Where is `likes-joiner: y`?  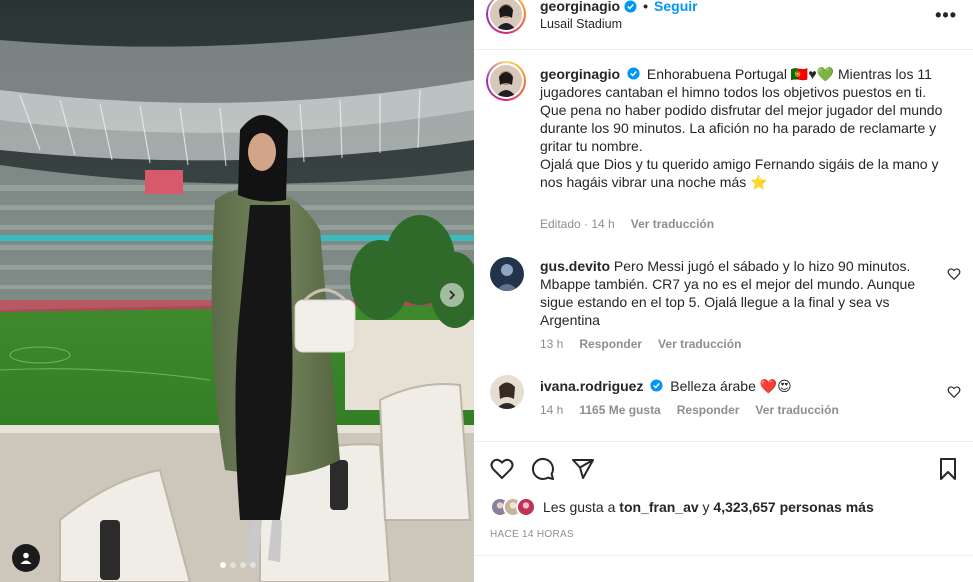
likes-joiner: y is located at coordinates (706, 507).